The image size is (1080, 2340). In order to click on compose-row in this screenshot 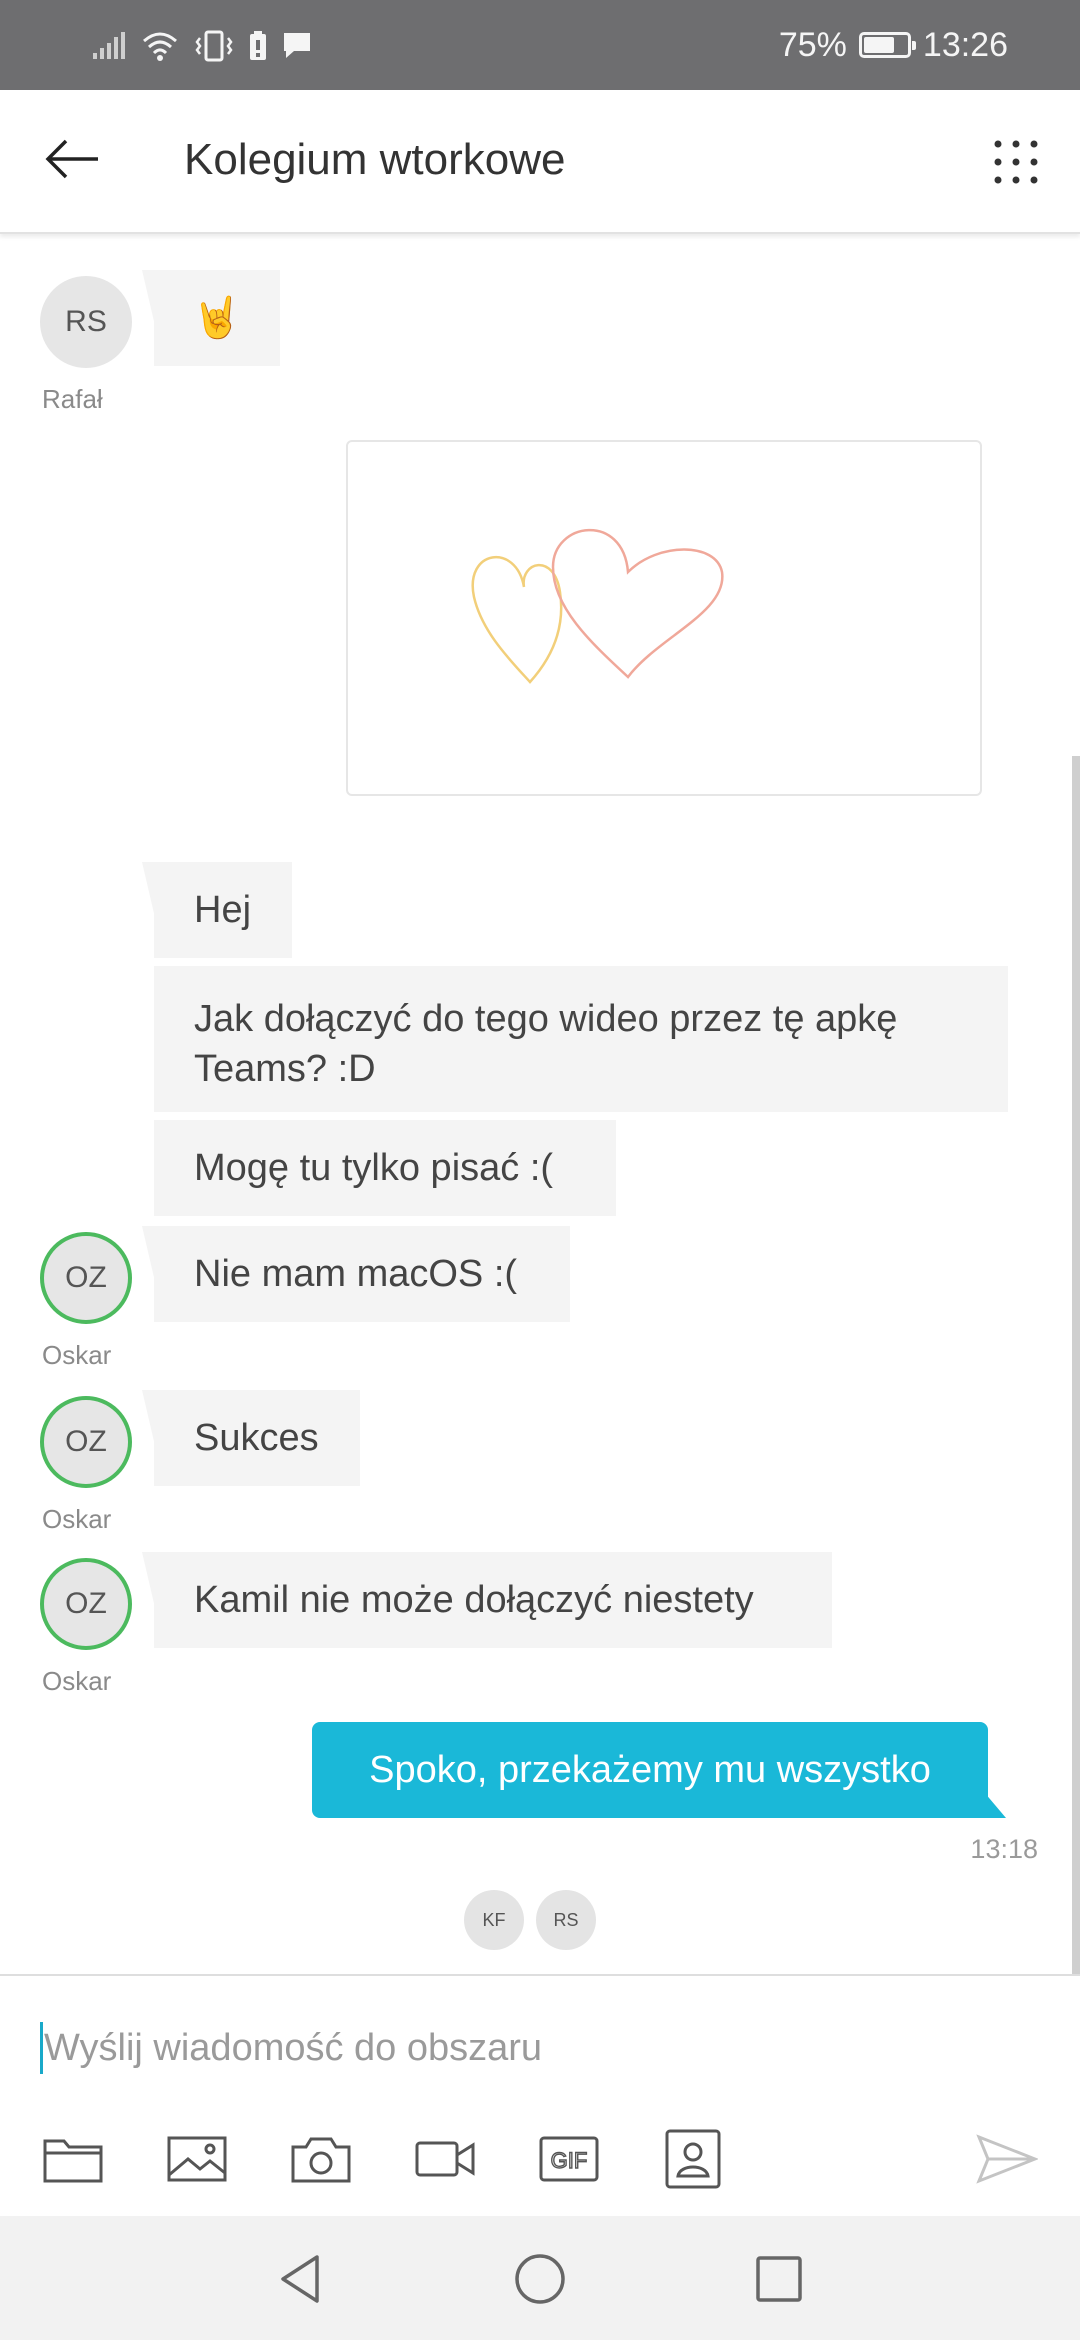, I will do `click(530, 2048)`.